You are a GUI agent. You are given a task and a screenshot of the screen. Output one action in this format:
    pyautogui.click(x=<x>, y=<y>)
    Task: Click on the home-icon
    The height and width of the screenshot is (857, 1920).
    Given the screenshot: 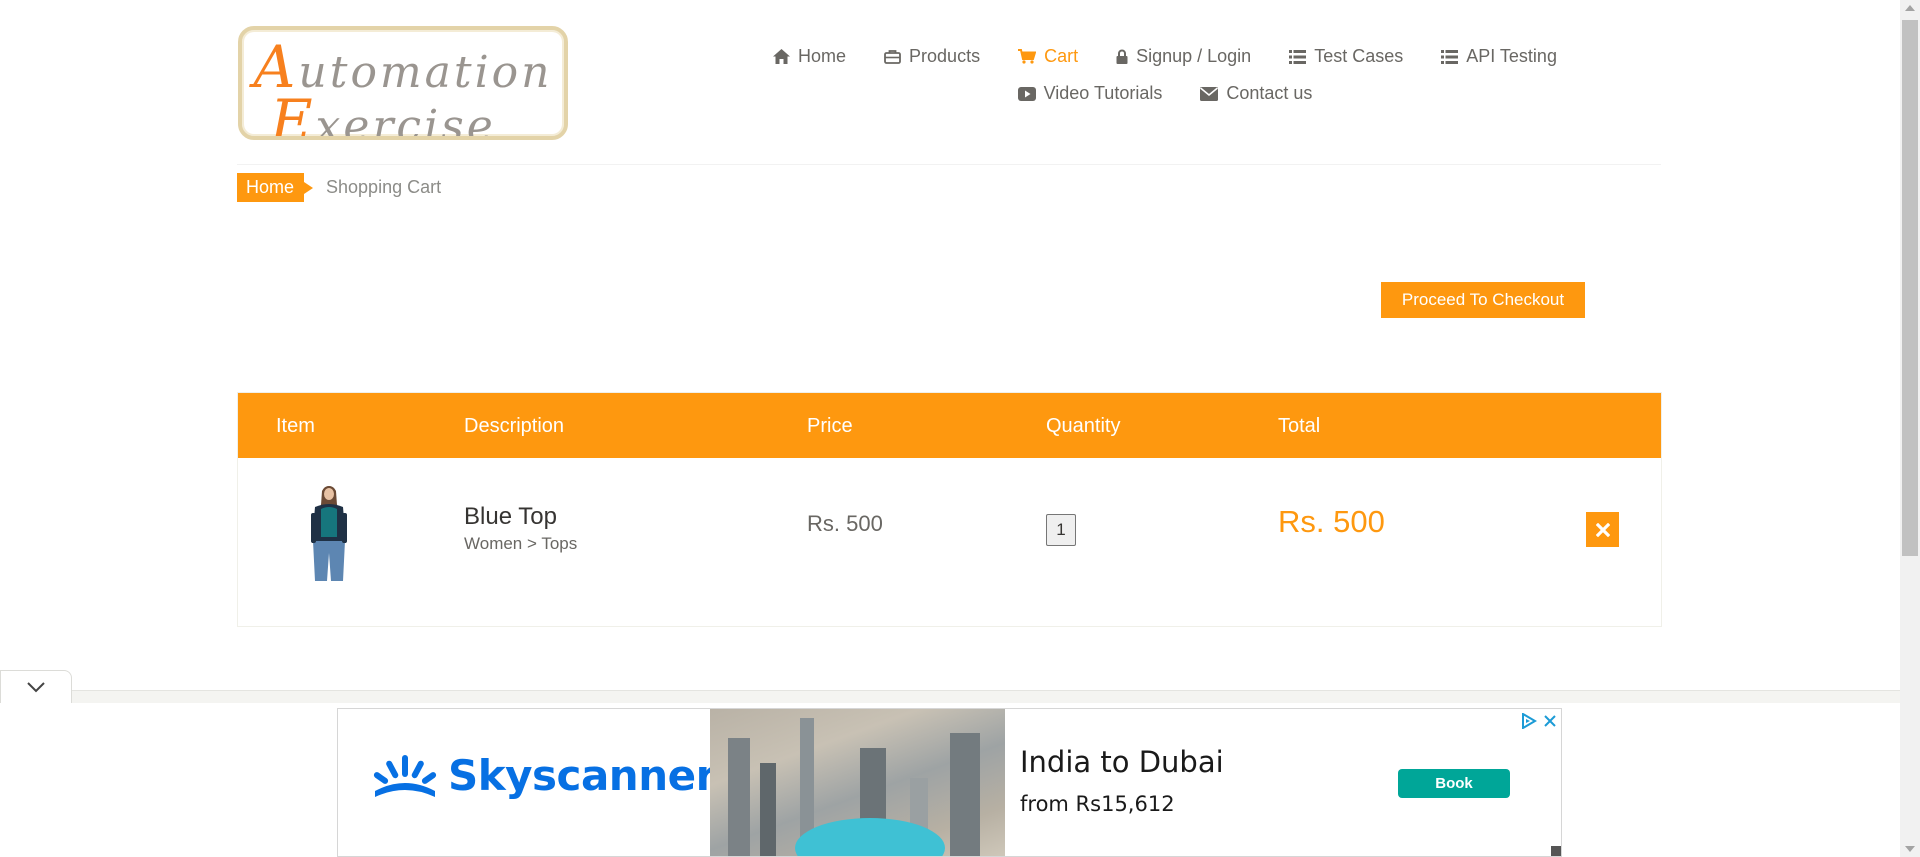 What is the action you would take?
    pyautogui.click(x=782, y=56)
    